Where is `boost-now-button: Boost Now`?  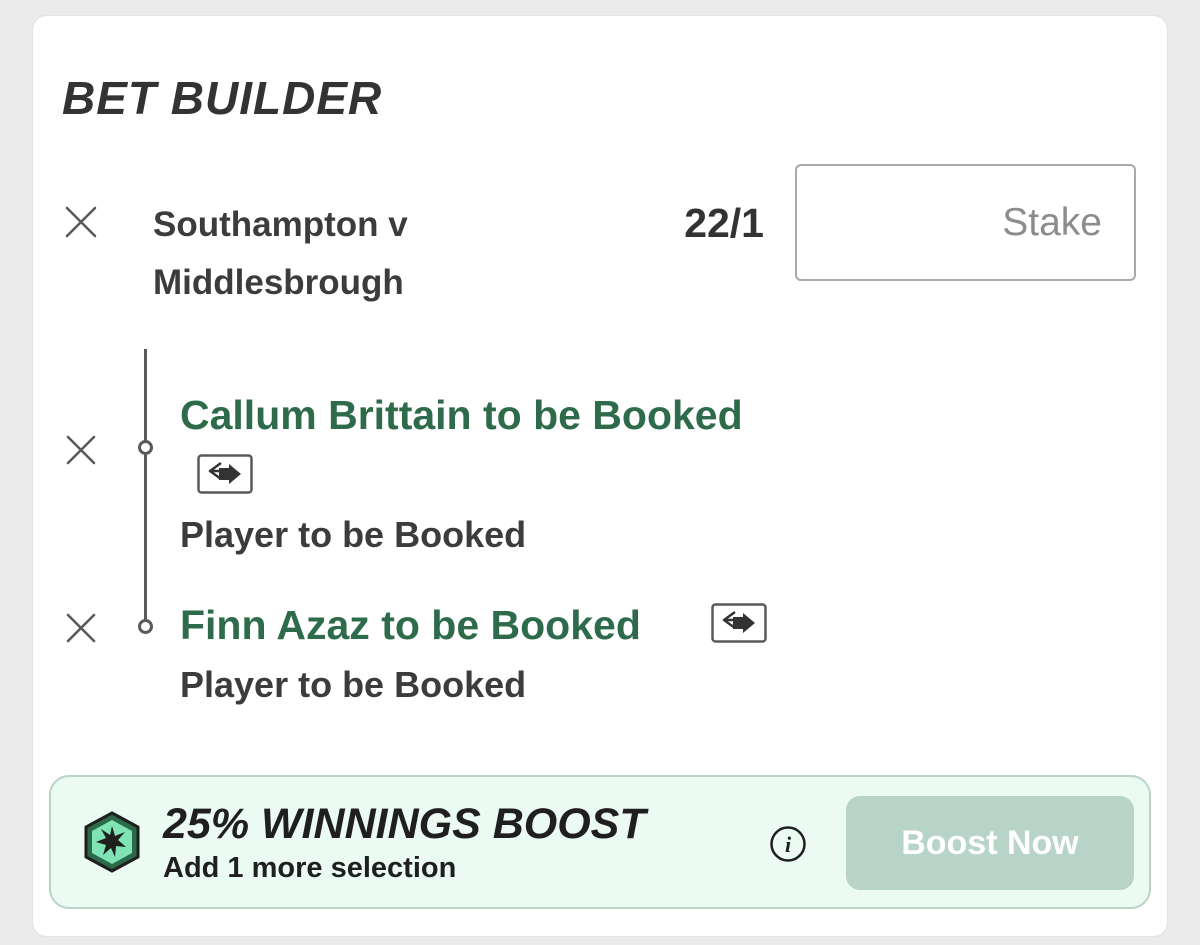
boost-now-button: Boost Now is located at coordinates (990, 843).